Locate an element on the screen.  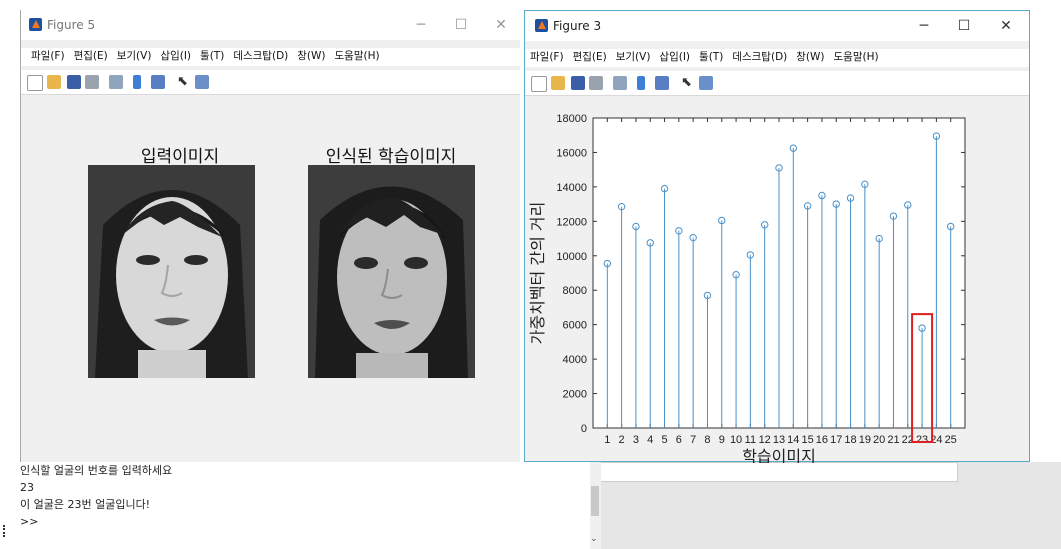
y-tick-label: 18000 is located at coordinates (571, 119).